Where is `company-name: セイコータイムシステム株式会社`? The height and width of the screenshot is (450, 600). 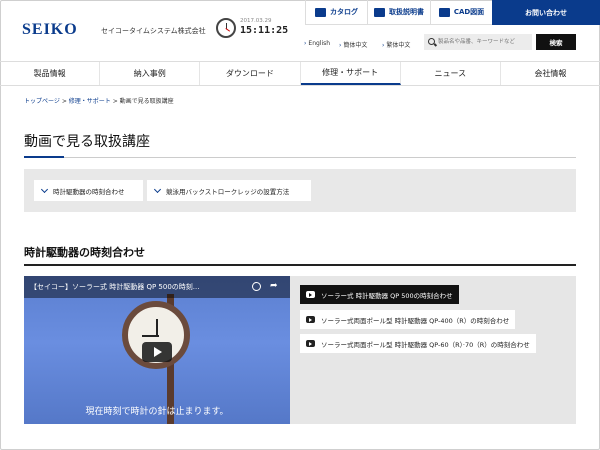
company-name: セイコータイムシステム株式会社 is located at coordinates (153, 31).